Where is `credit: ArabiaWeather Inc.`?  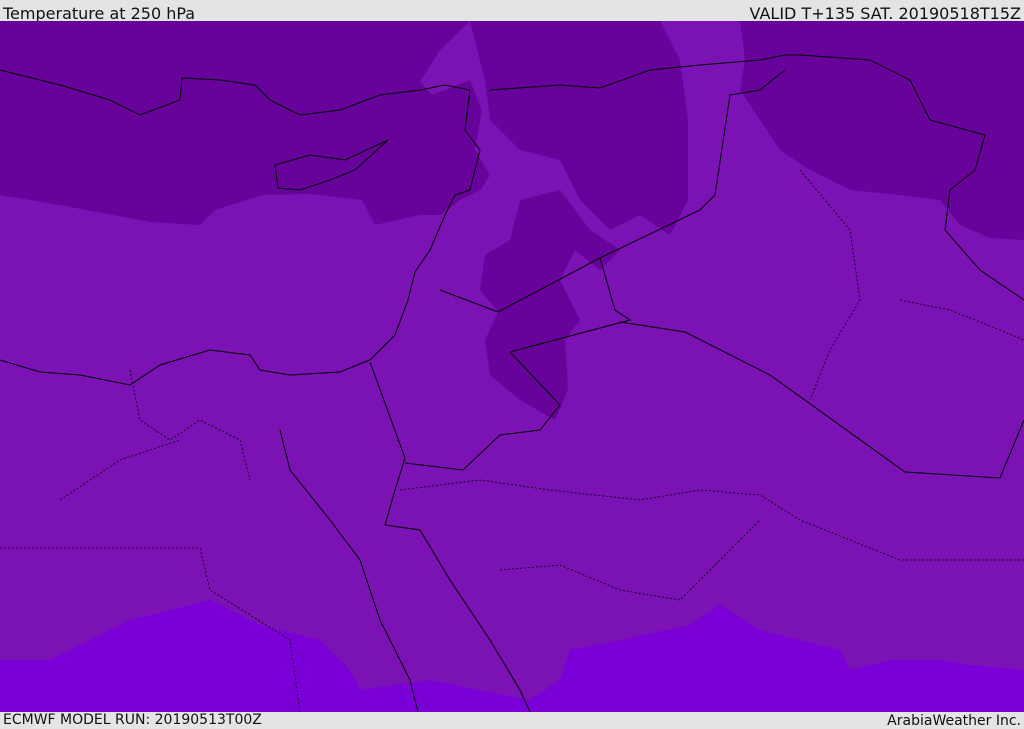 credit: ArabiaWeather Inc. is located at coordinates (954, 721).